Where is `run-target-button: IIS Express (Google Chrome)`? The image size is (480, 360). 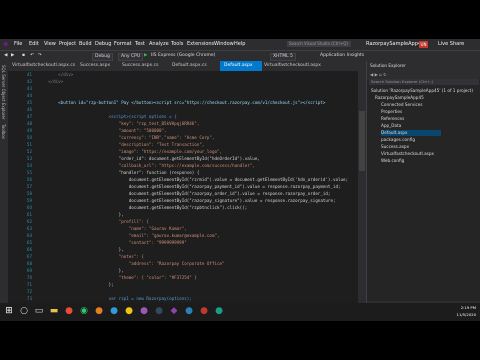
run-target-button: IIS Express (Google Chrome) is located at coordinates (183, 56).